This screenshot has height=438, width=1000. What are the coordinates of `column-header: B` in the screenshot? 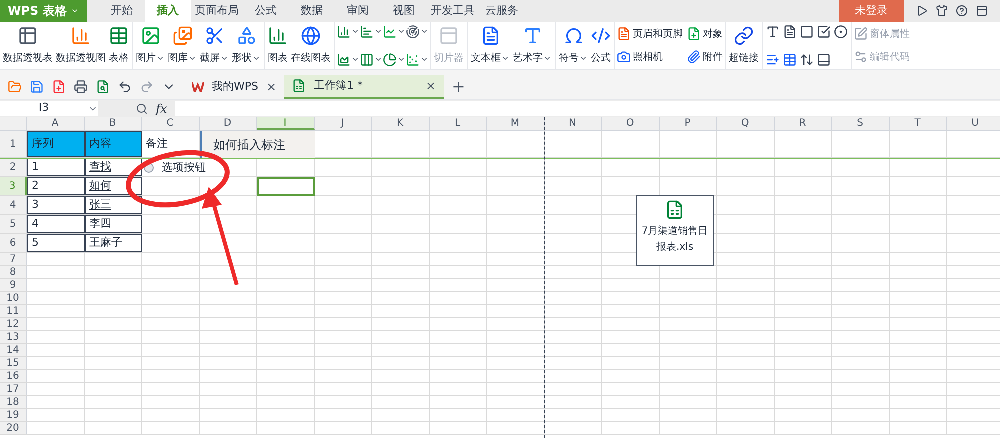 It's located at (113, 123).